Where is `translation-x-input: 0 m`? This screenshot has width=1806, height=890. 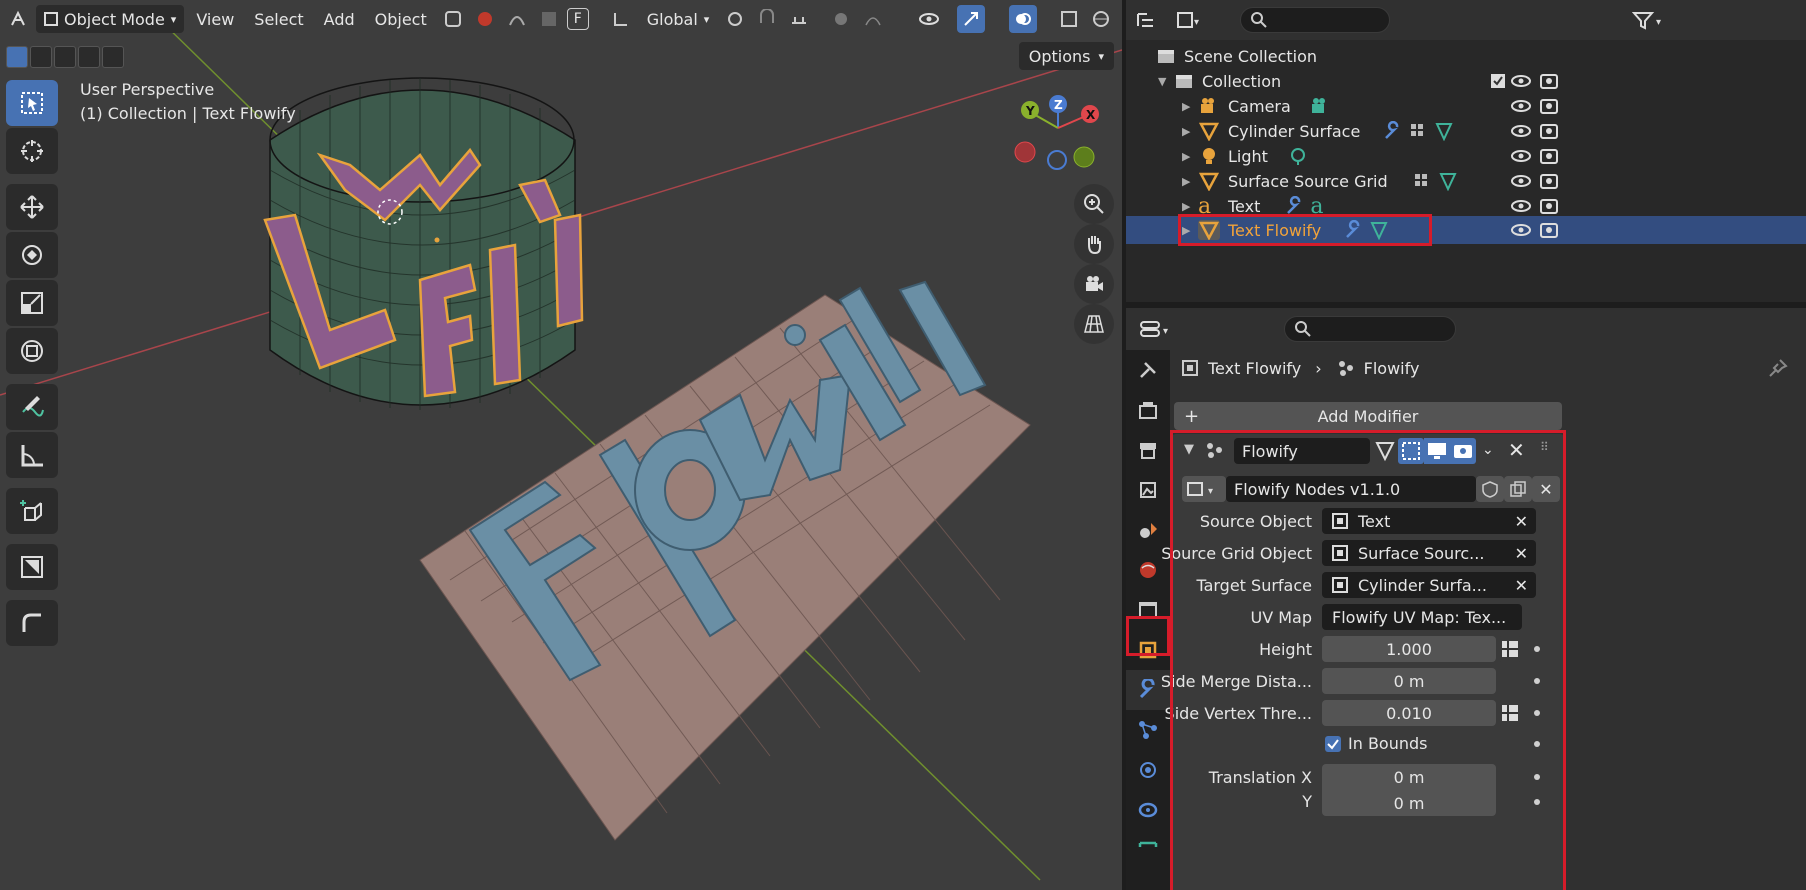
translation-x-input: 0 m is located at coordinates (1409, 777).